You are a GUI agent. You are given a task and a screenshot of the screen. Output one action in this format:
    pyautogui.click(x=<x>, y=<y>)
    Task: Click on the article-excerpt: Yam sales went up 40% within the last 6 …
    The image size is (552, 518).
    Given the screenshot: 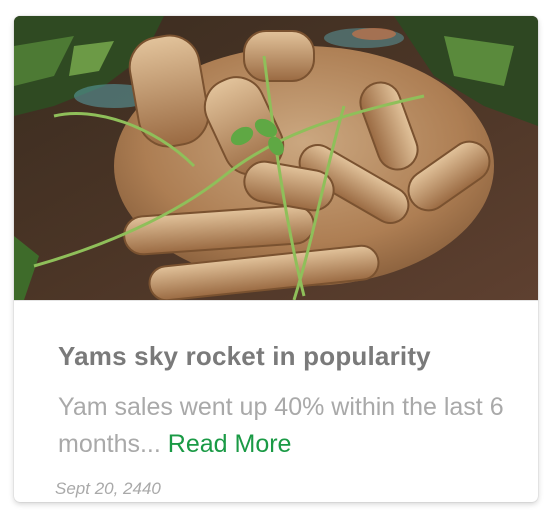 What is the action you would take?
    pyautogui.click(x=283, y=426)
    